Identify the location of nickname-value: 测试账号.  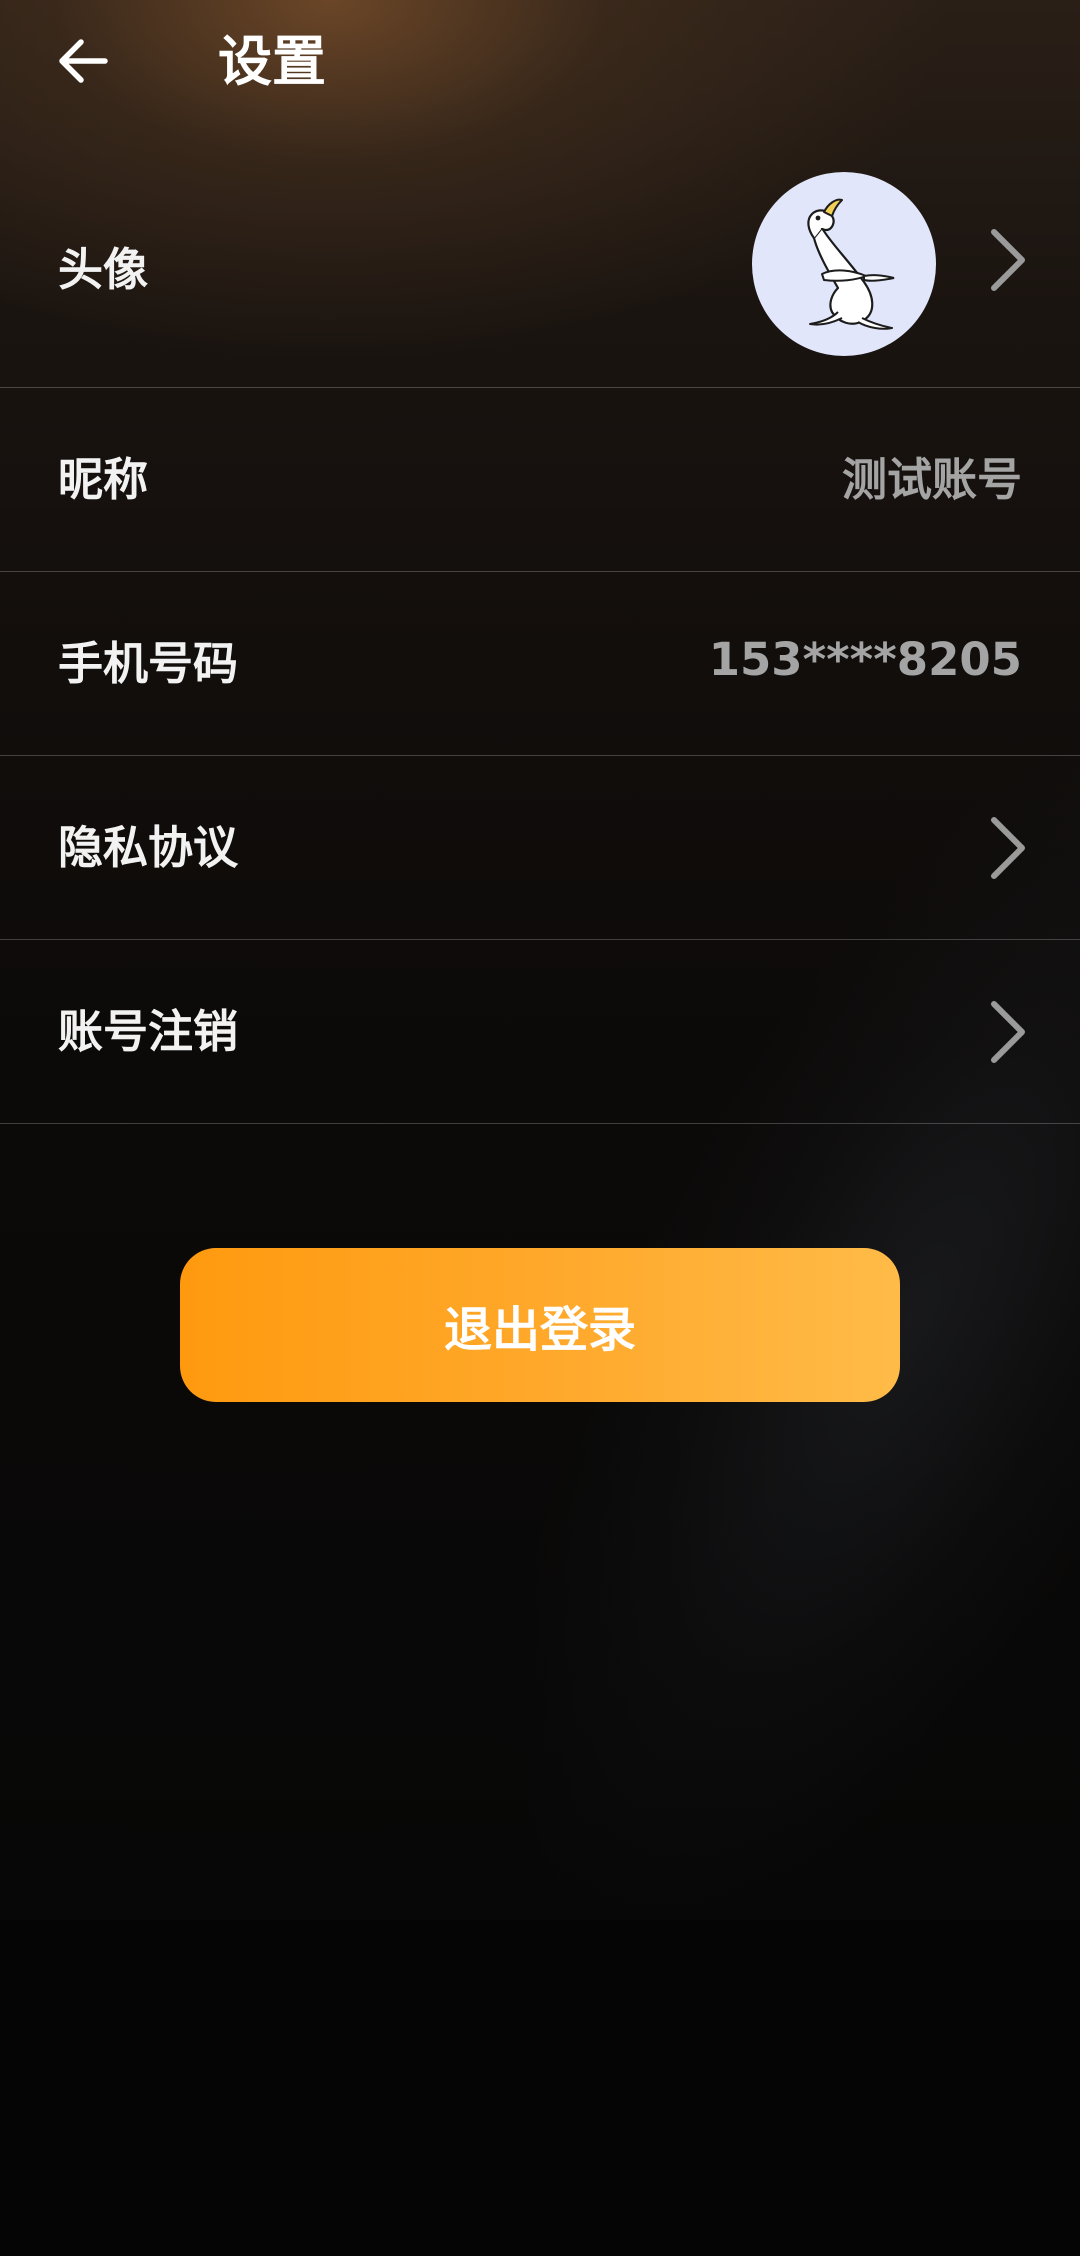
(931, 479).